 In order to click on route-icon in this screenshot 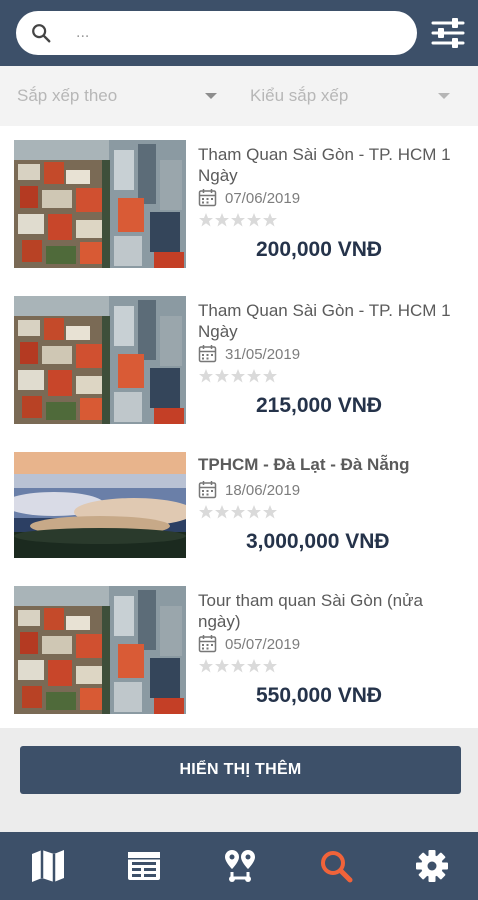, I will do `click(240, 866)`.